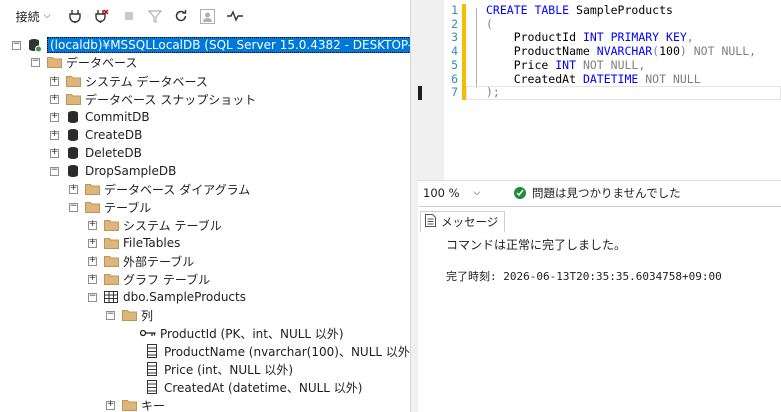  I want to click on tree-node-label: ProductId (PK、int、NULL 以外), so click(252, 333).